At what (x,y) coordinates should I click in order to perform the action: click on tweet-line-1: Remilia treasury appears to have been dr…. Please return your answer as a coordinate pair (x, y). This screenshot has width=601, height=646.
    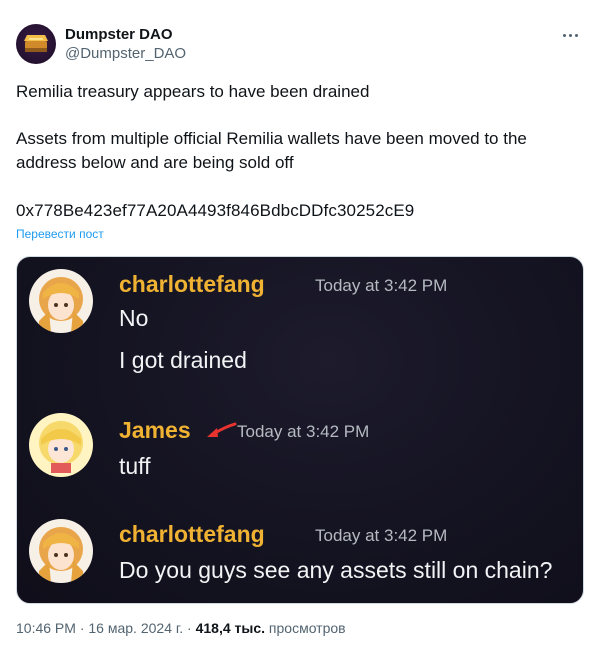
    Looking at the image, I should click on (193, 91).